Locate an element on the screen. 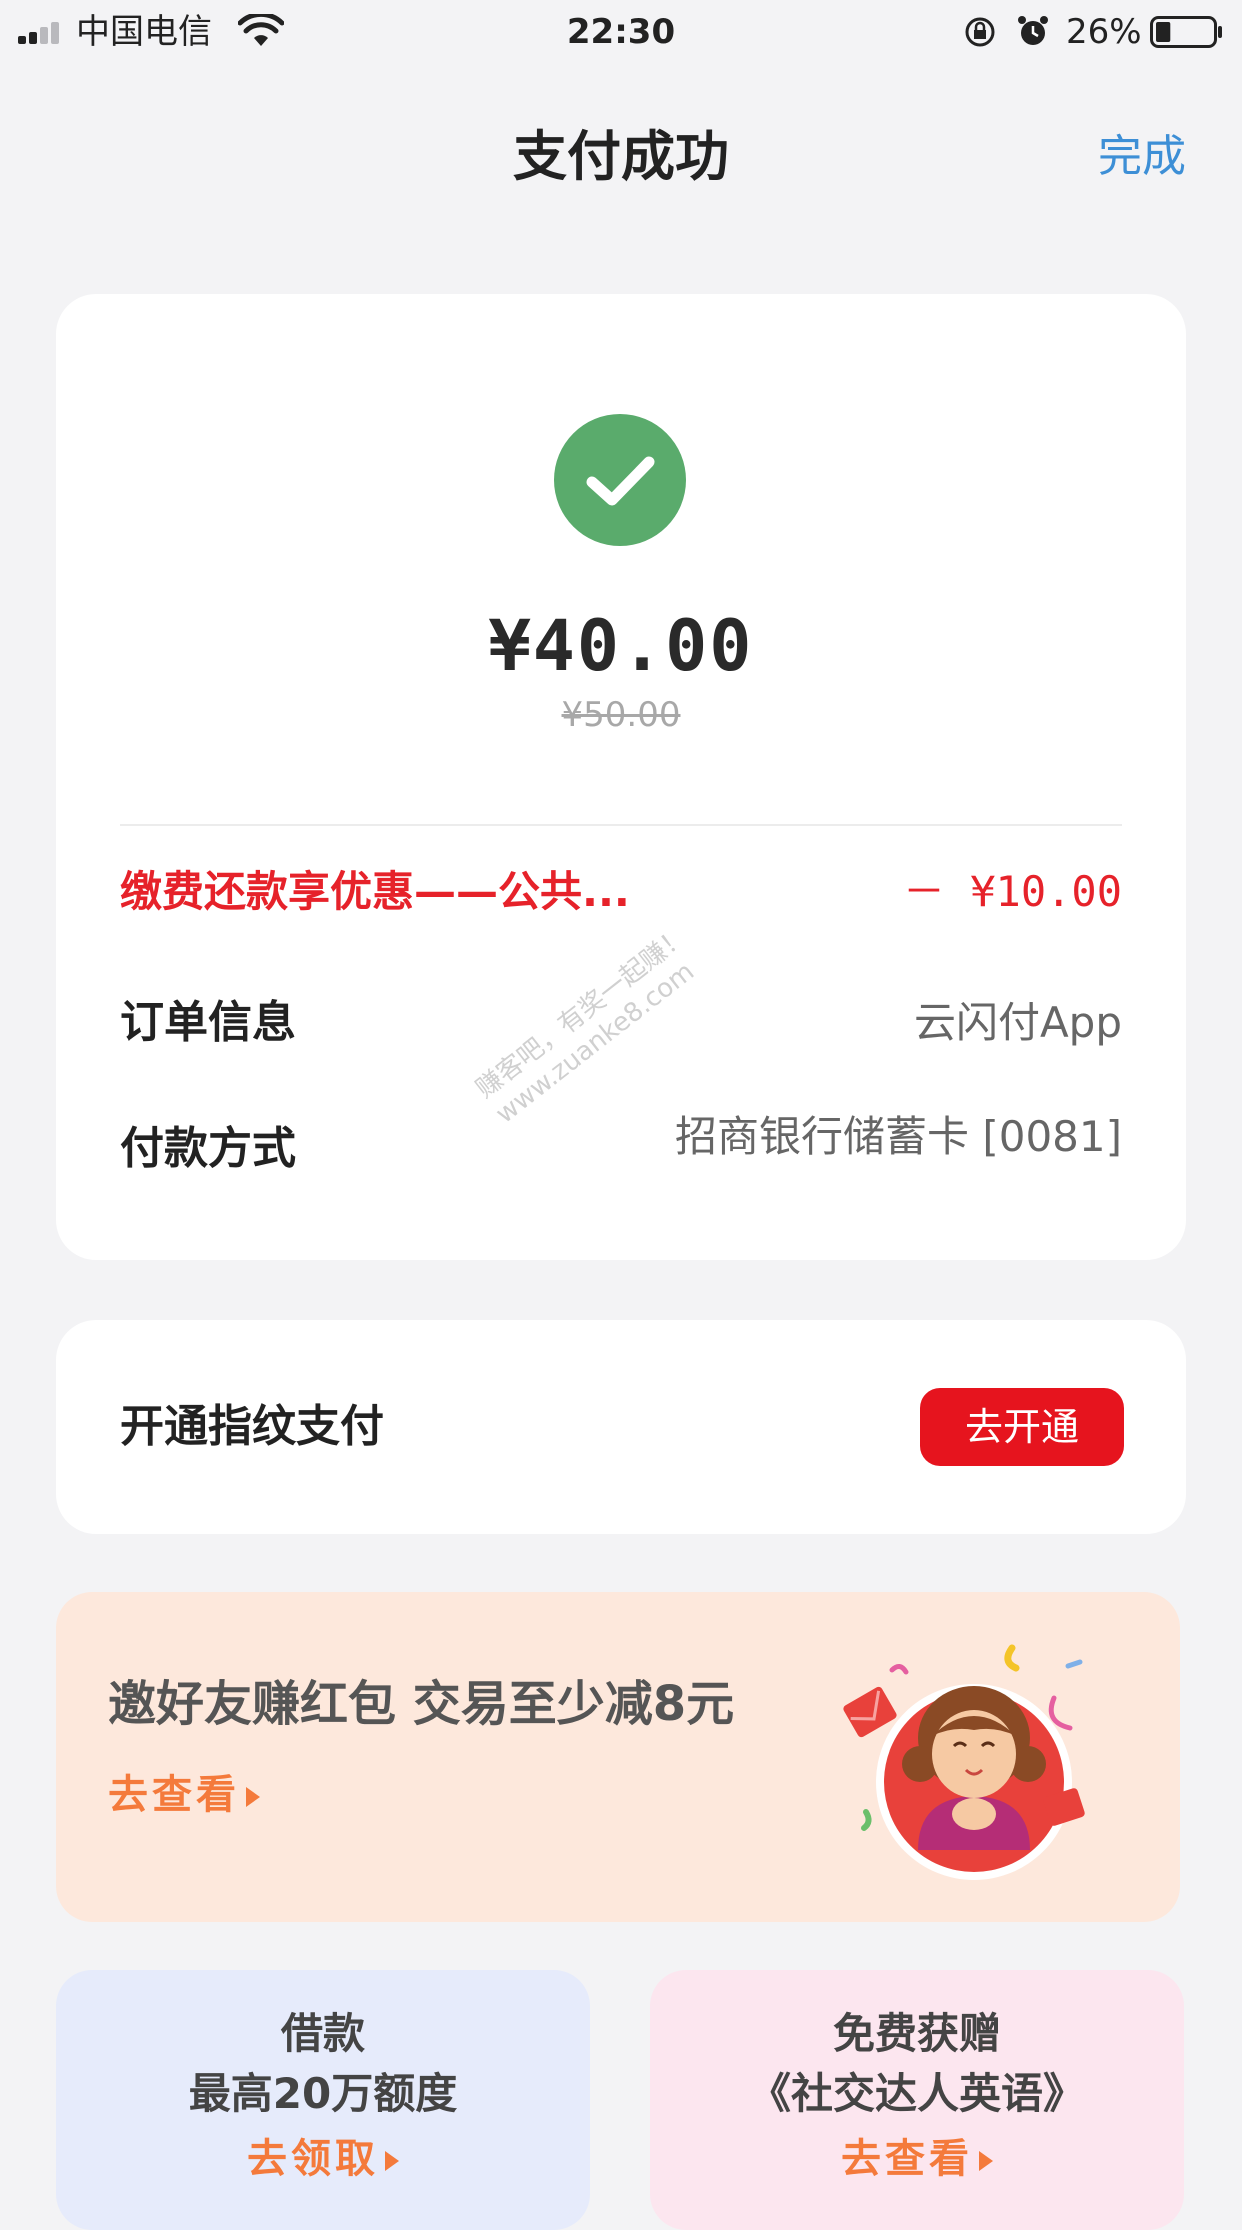 The image size is (1242, 2230). divider is located at coordinates (621, 825).